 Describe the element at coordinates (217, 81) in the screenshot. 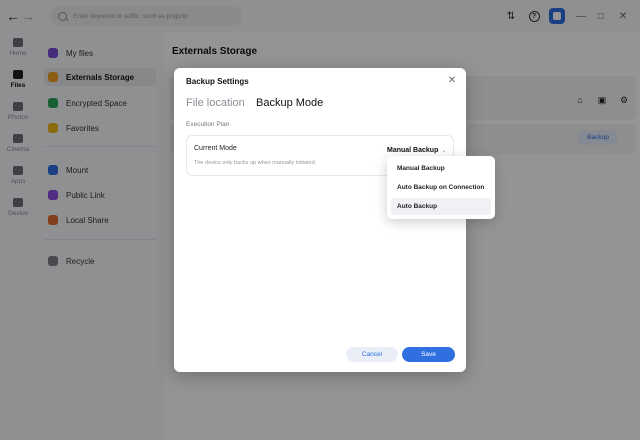

I see `dialog-title: Backup Settings` at that location.